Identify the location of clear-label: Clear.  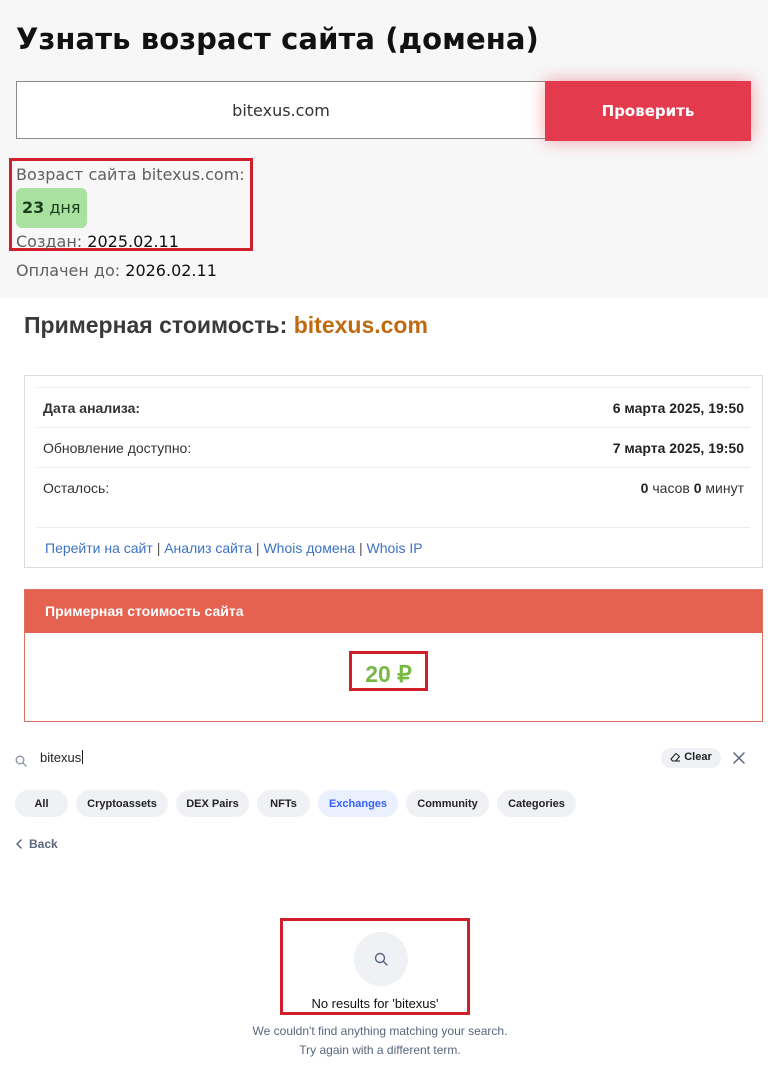
(698, 757).